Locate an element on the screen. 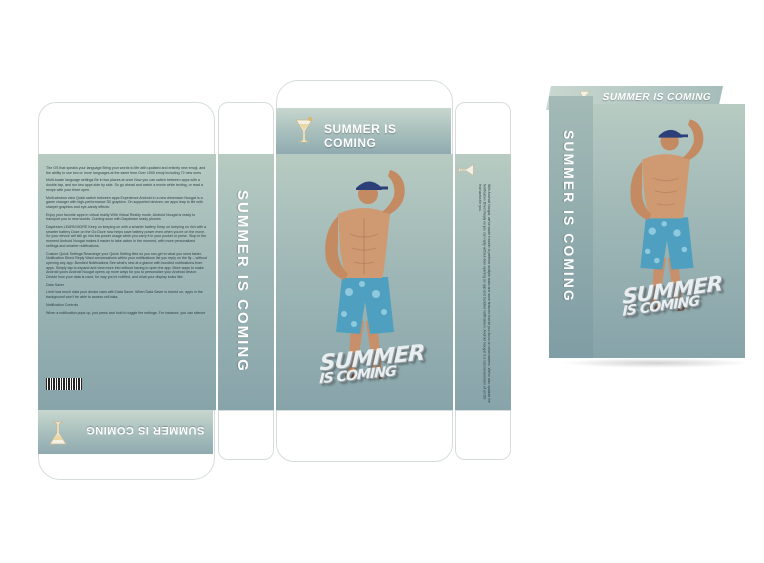 This screenshot has width=764, height=563. box-side-title: SUMMER IS COMING is located at coordinates (569, 216).